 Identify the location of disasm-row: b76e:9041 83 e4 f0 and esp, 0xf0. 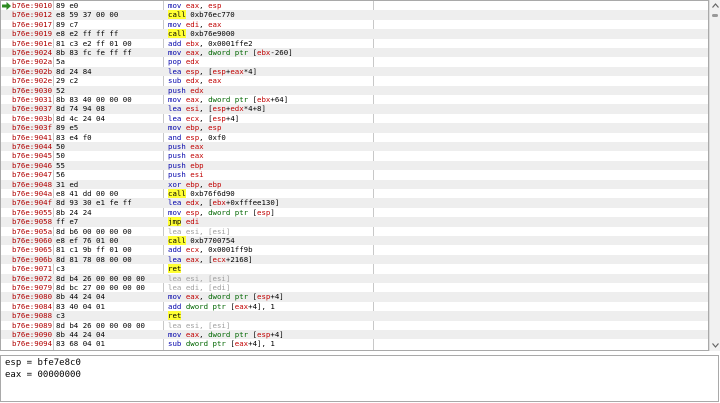
(354, 137).